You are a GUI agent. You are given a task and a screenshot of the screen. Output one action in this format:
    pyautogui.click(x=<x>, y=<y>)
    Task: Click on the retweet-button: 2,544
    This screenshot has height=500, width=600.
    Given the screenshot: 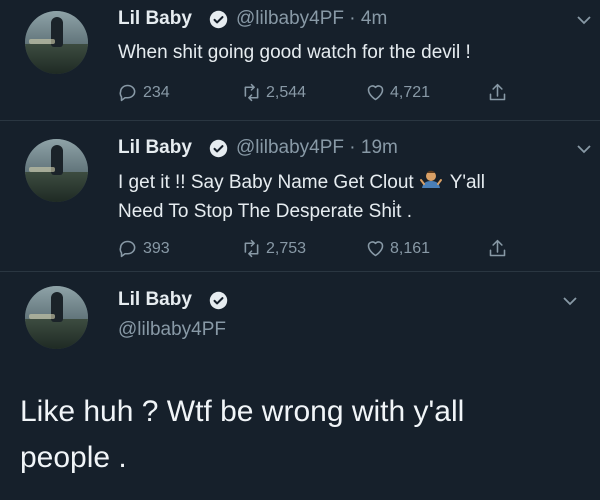 What is the action you would take?
    pyautogui.click(x=273, y=92)
    